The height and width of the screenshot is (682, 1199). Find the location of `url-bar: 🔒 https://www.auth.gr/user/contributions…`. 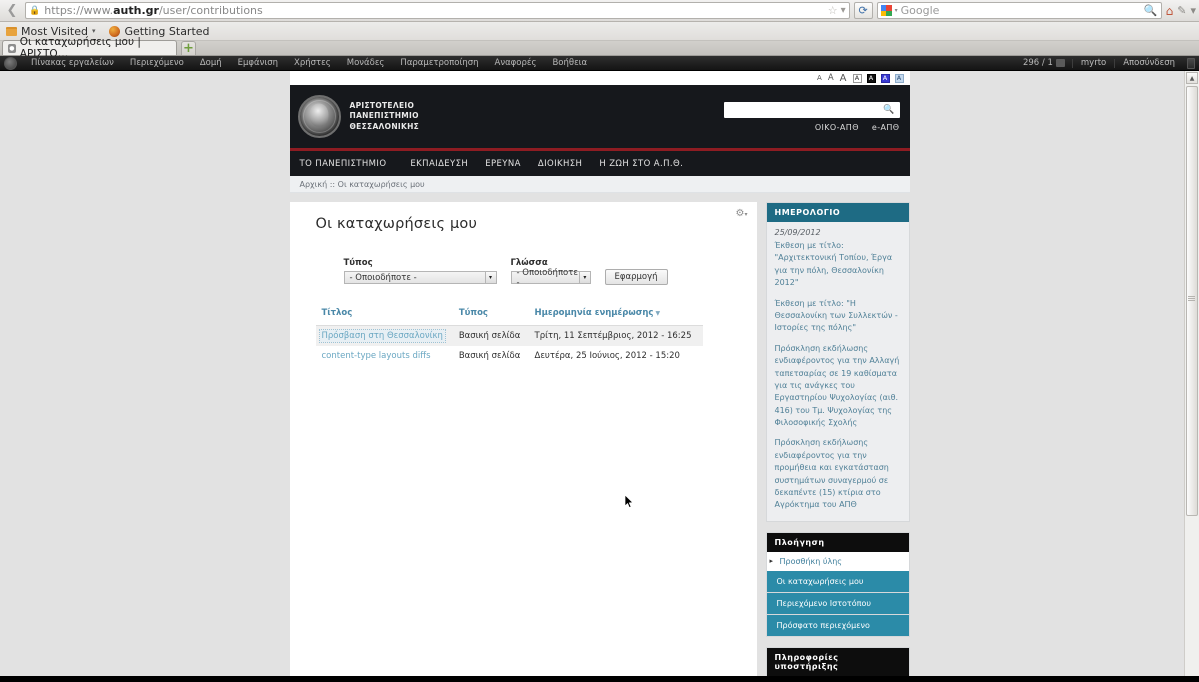

url-bar: 🔒 https://www.auth.gr/user/contributions… is located at coordinates (437, 10).